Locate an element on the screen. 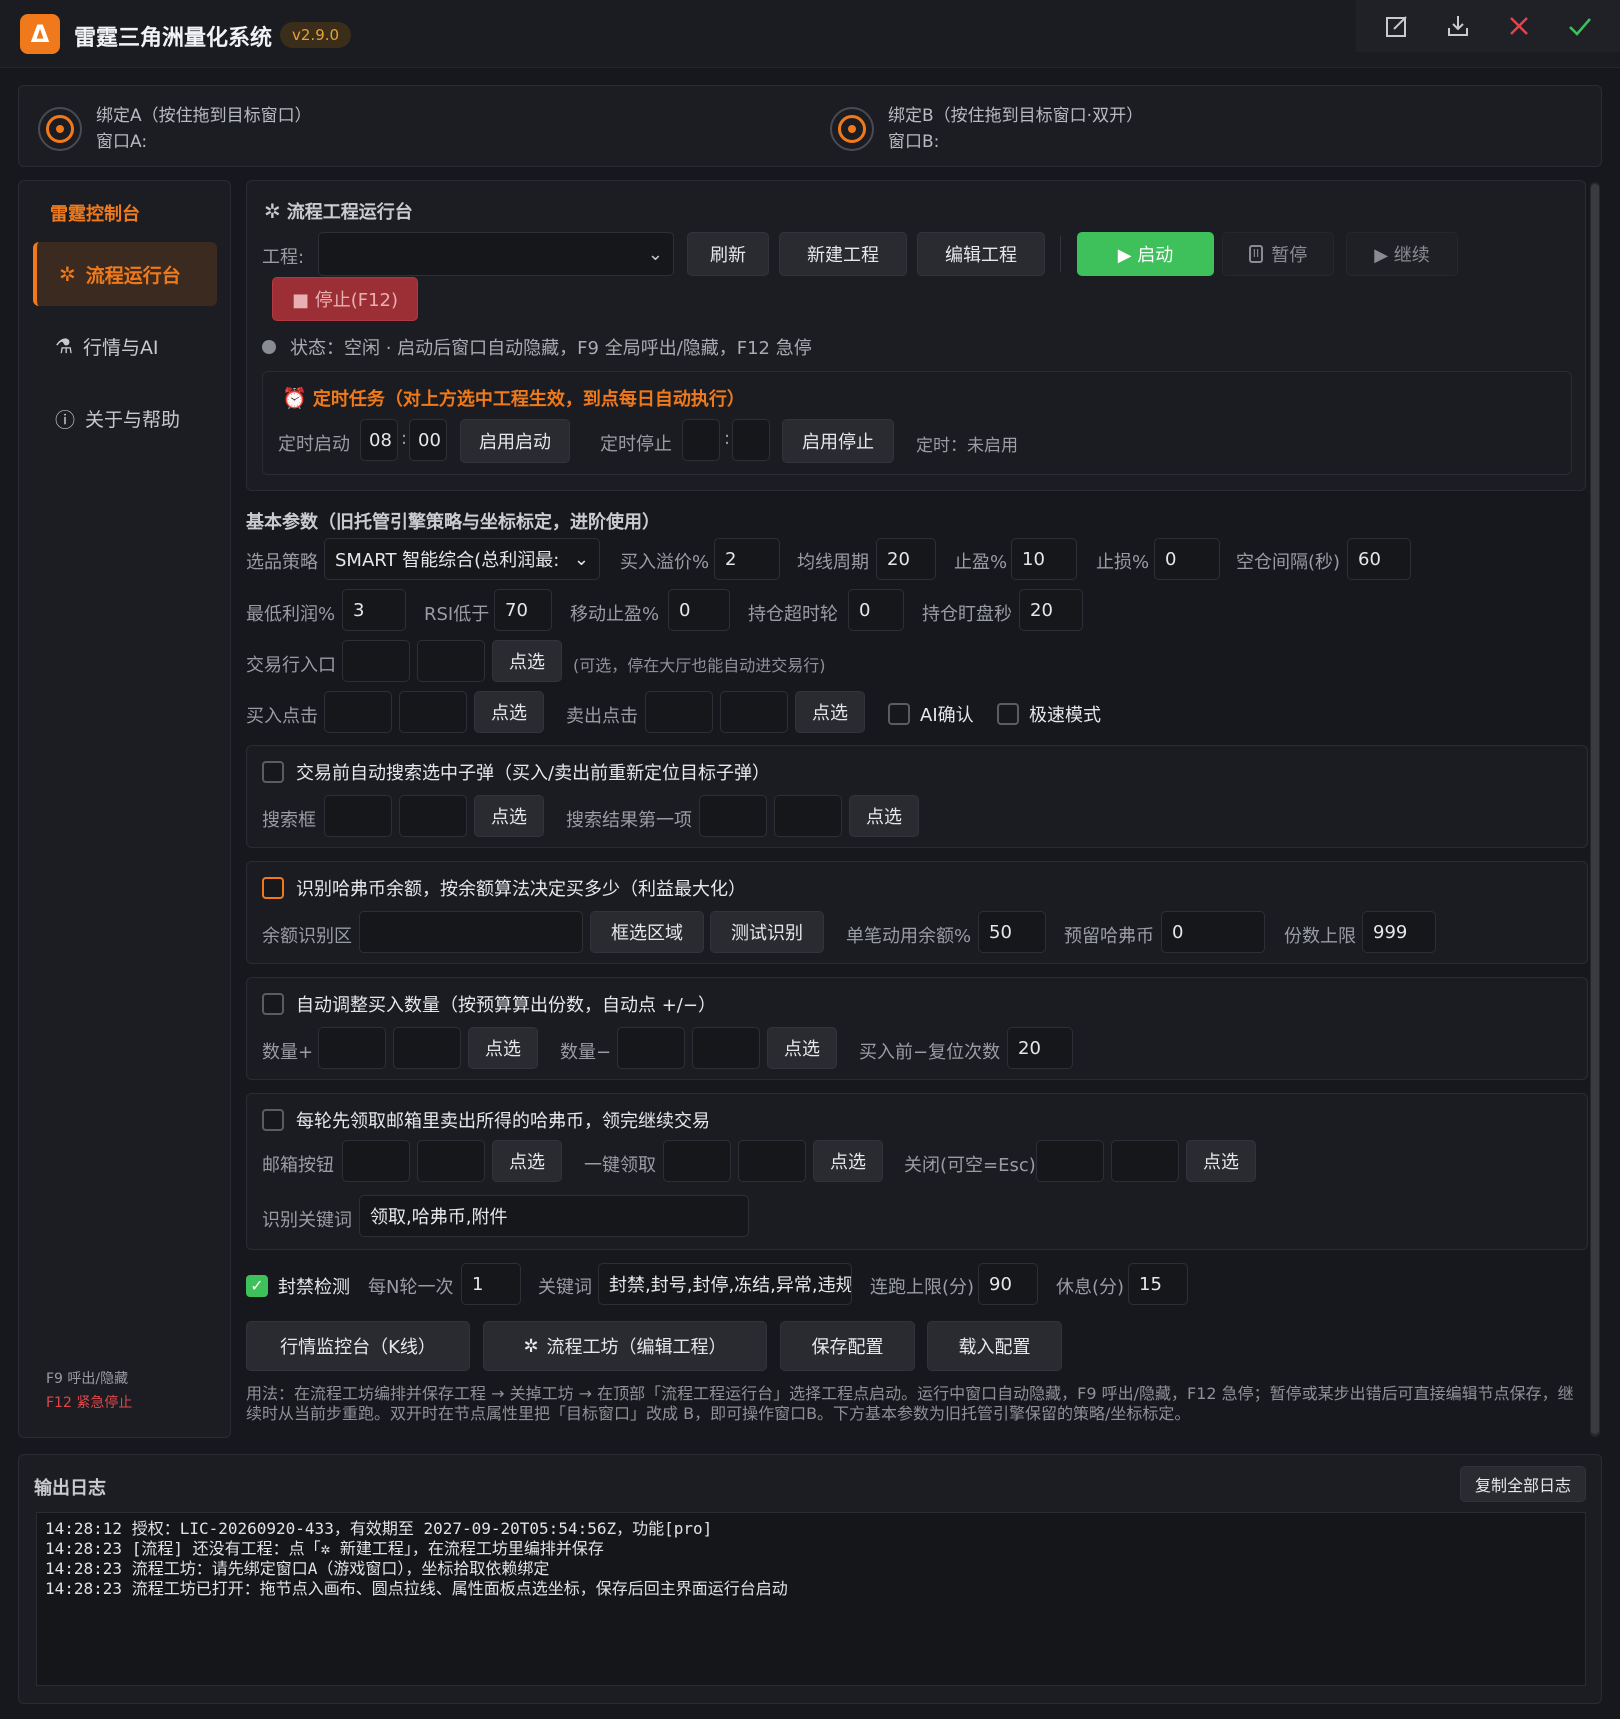 This screenshot has width=1620, height=1719. copy-log-button: 复制全部日志 is located at coordinates (1523, 1484).